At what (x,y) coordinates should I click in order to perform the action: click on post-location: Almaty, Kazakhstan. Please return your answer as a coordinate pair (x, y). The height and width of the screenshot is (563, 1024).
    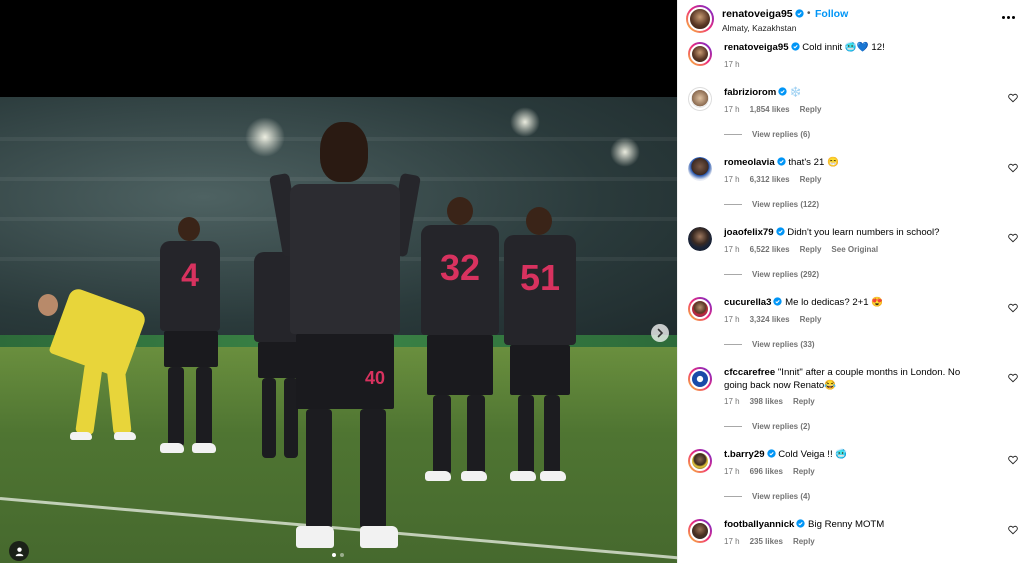
    Looking at the image, I should click on (759, 28).